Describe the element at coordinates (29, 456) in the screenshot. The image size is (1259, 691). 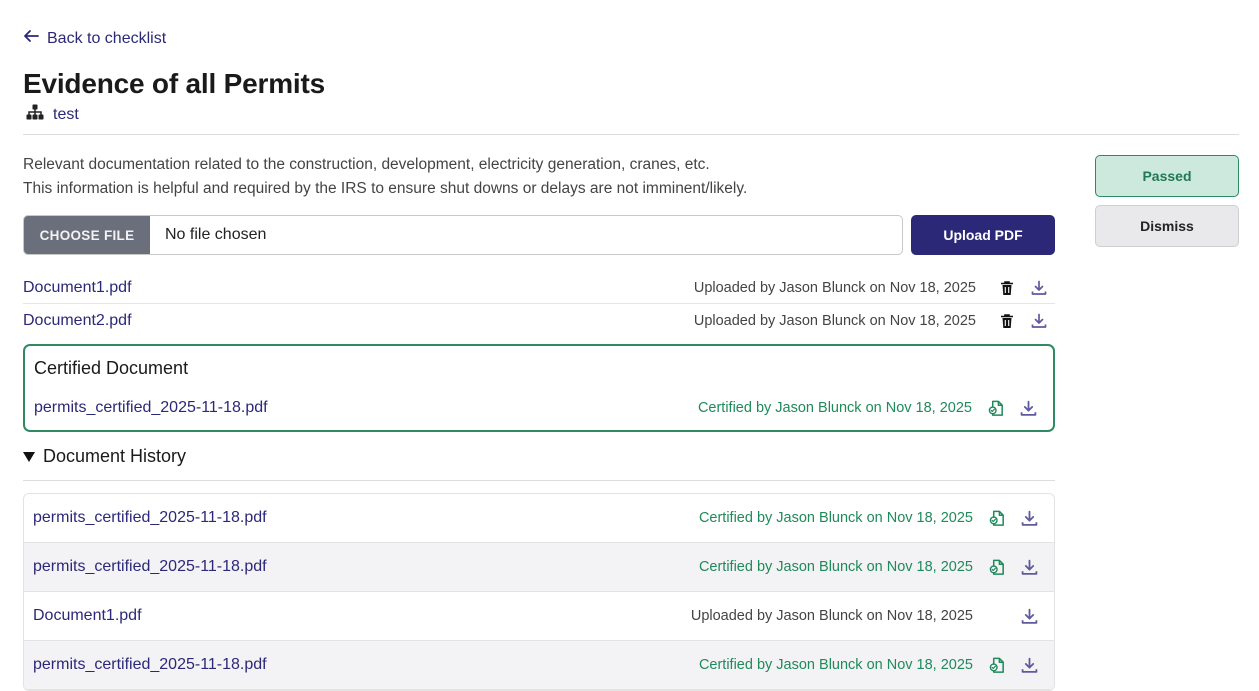
I see `caret-down-icon` at that location.